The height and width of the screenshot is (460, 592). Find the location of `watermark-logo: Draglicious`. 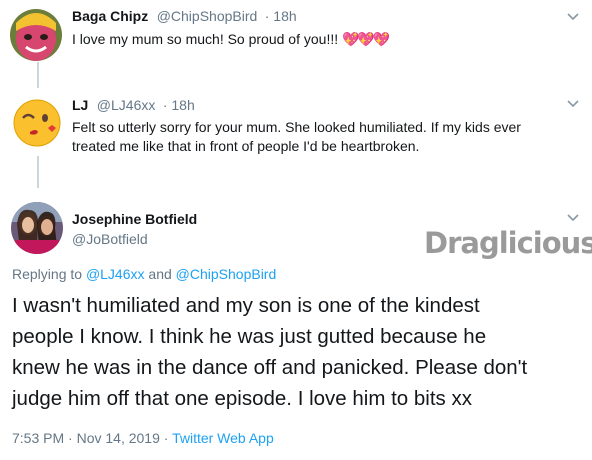

watermark-logo: Draglicious is located at coordinates (508, 243).